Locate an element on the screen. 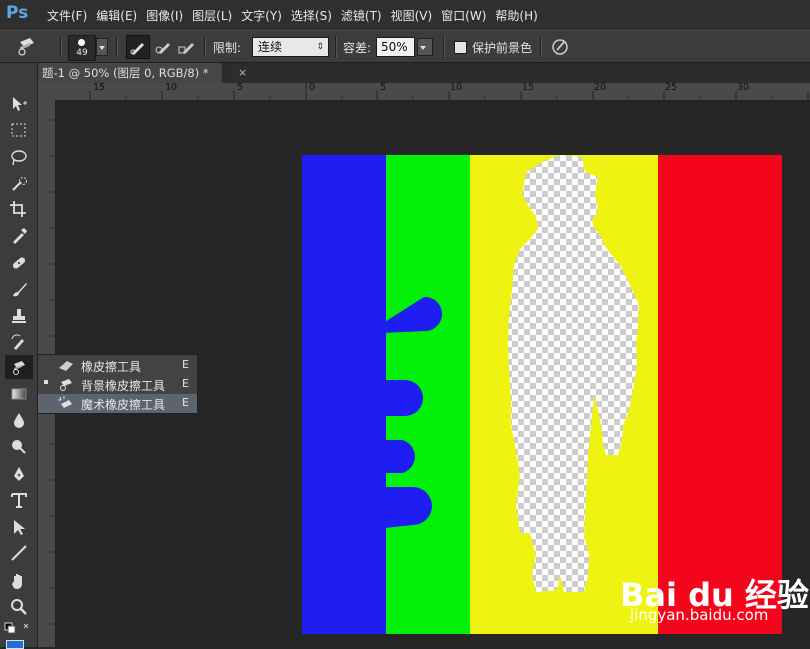 This screenshot has height=649, width=810. menu-window: 窗口(W) is located at coordinates (463, 15).